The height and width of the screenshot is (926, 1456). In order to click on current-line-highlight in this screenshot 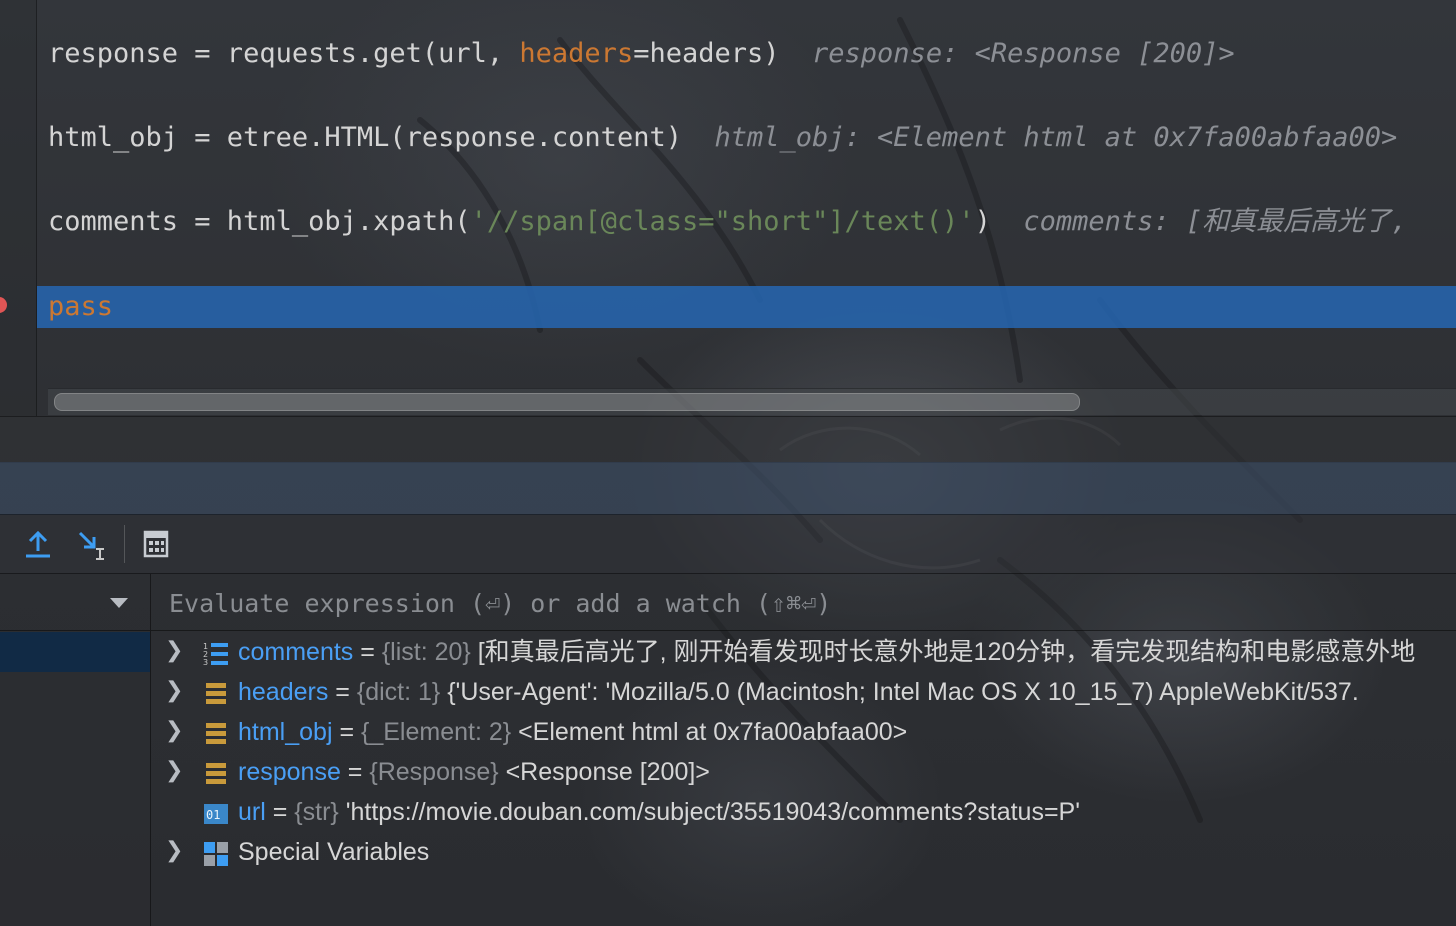, I will do `click(746, 307)`.